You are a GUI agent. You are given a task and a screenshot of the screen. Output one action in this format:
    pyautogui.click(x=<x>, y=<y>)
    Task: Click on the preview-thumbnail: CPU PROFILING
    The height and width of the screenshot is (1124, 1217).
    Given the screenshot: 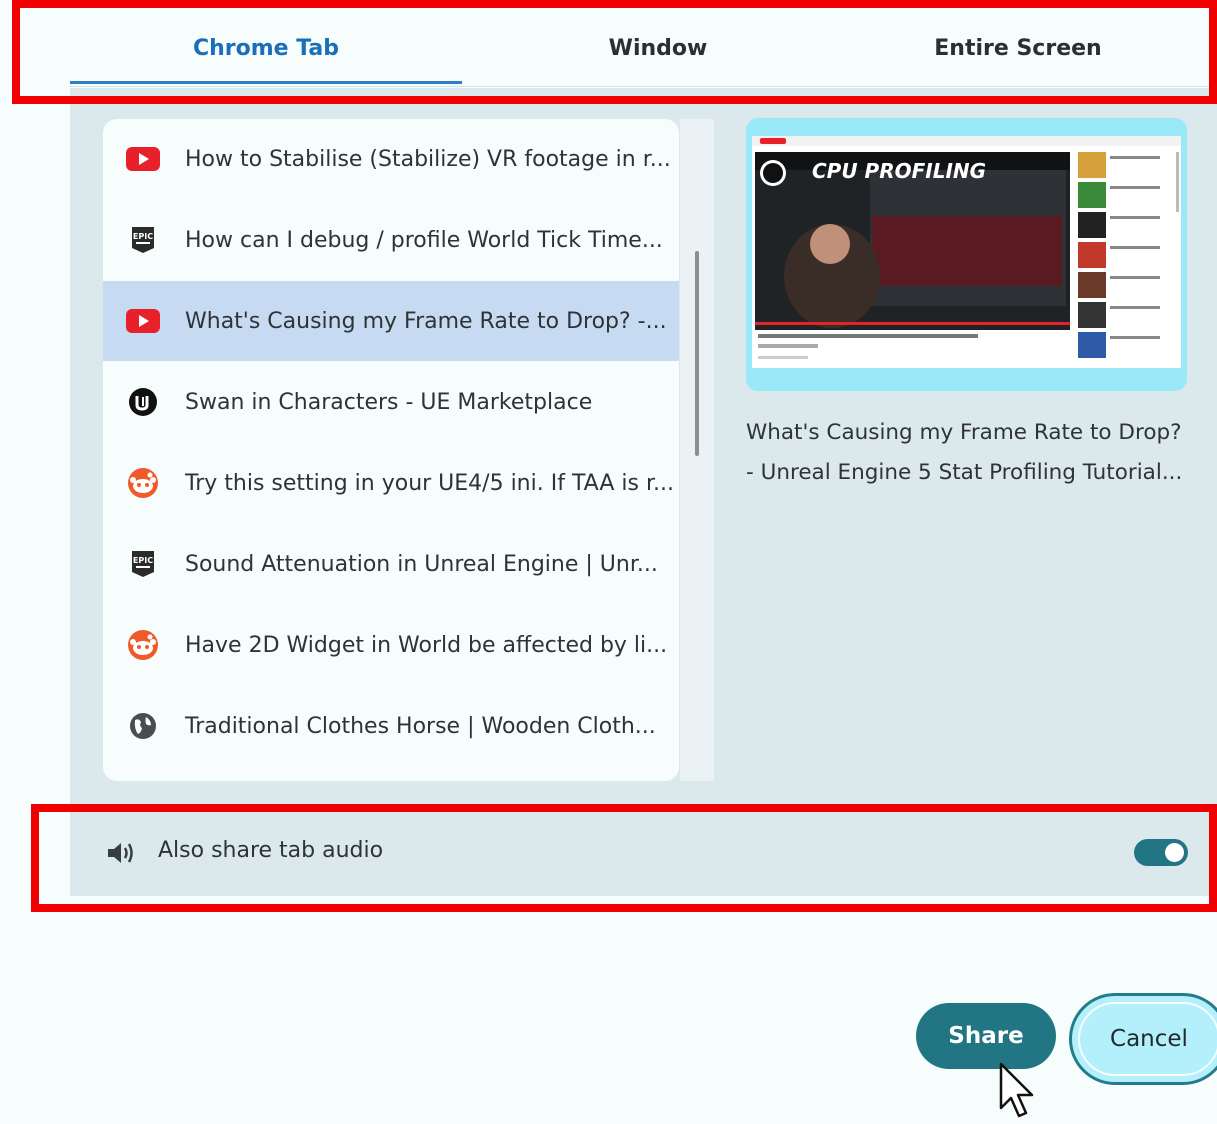 What is the action you would take?
    pyautogui.click(x=966, y=252)
    